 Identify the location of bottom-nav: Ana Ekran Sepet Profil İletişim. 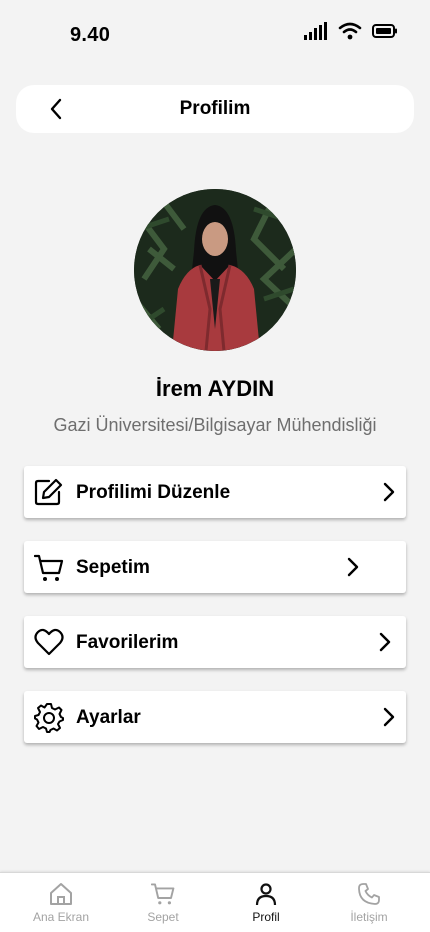
(215, 902).